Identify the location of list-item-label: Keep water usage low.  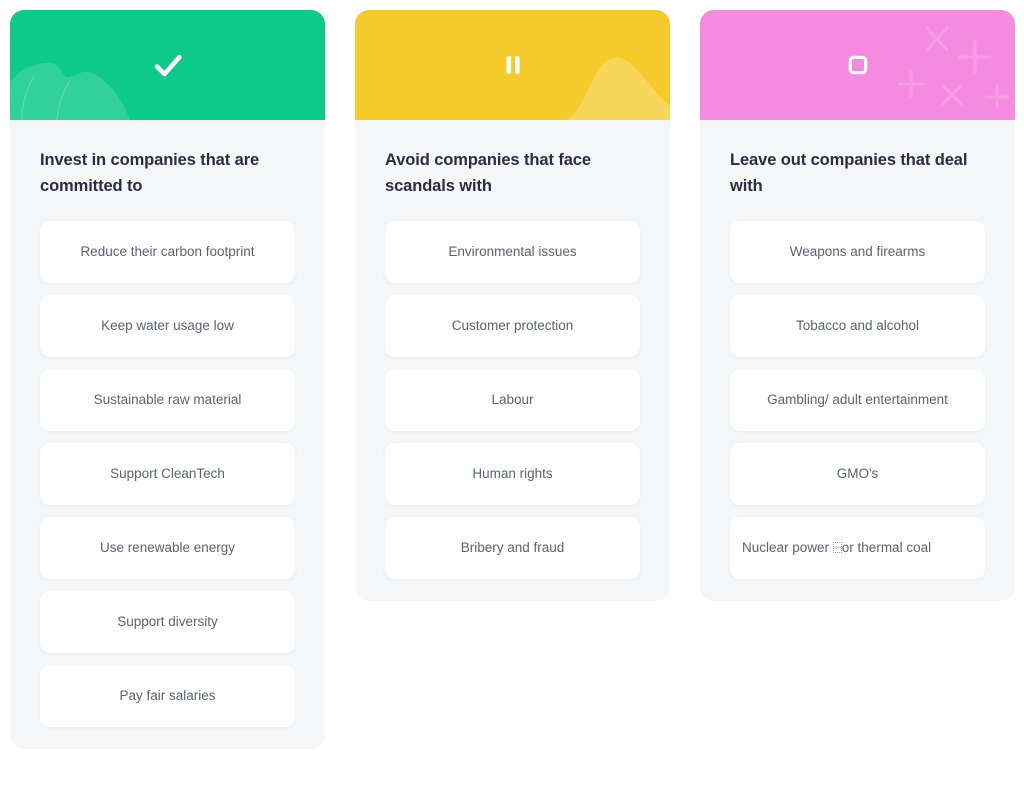
(167, 326).